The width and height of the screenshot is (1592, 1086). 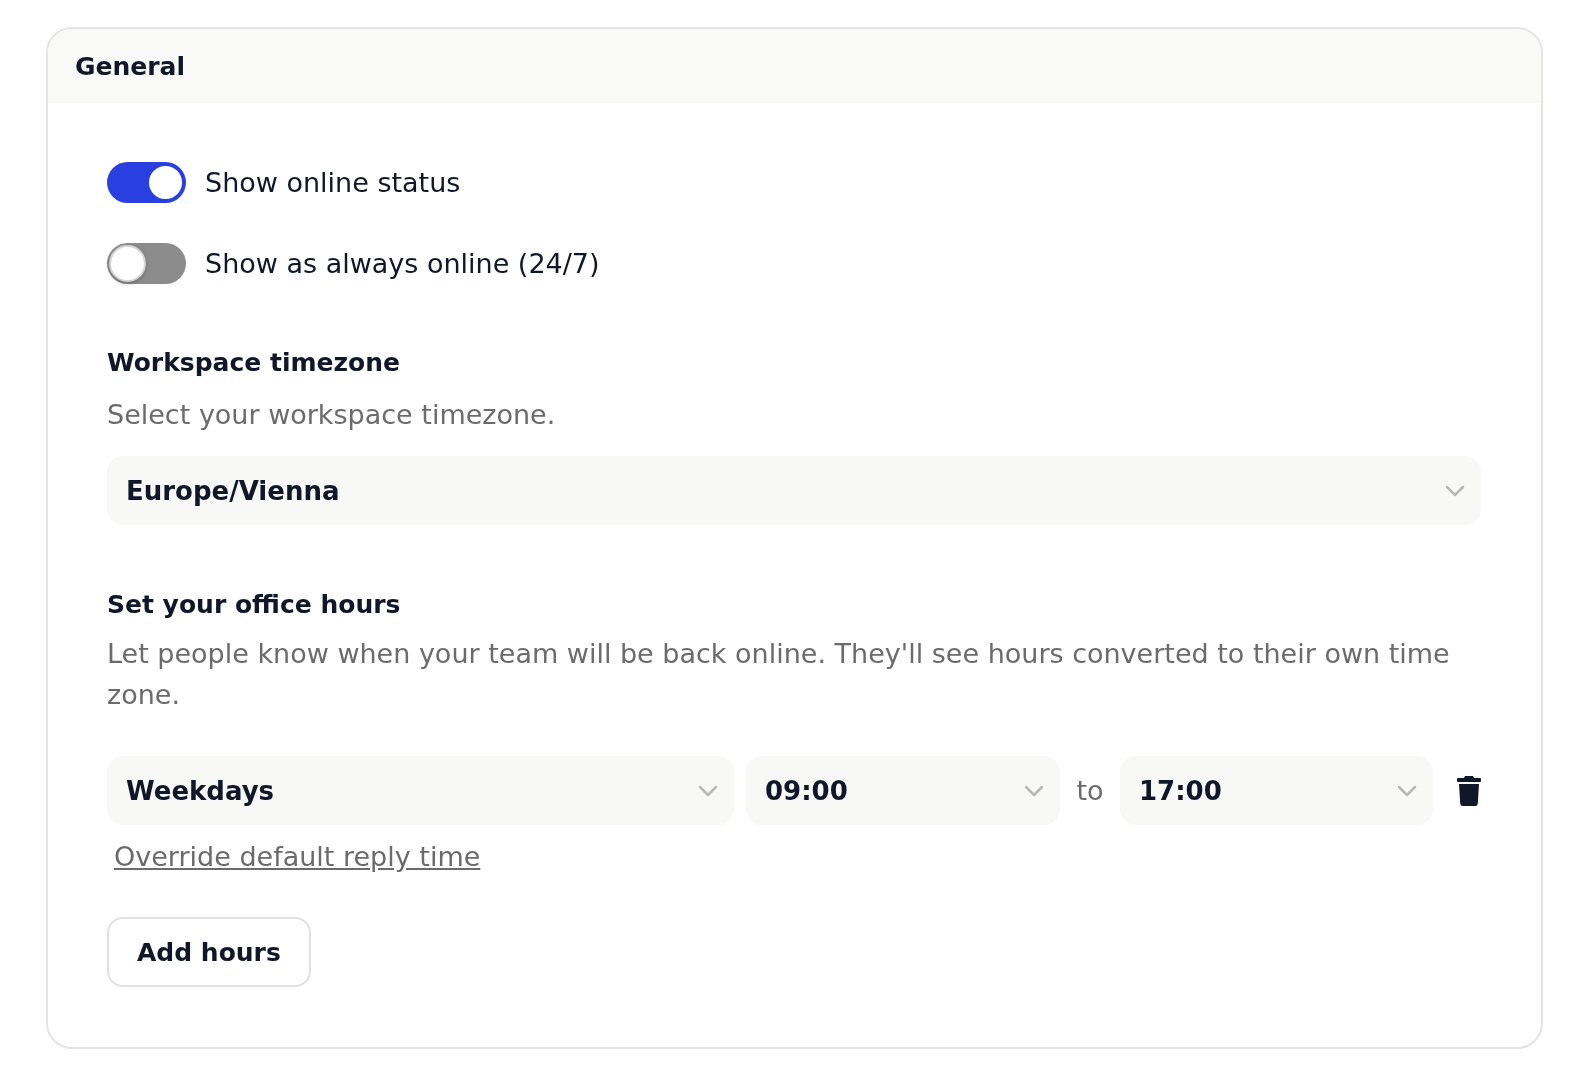 What do you see at coordinates (333, 182) in the screenshot?
I see `toggle-label: Show online status` at bounding box center [333, 182].